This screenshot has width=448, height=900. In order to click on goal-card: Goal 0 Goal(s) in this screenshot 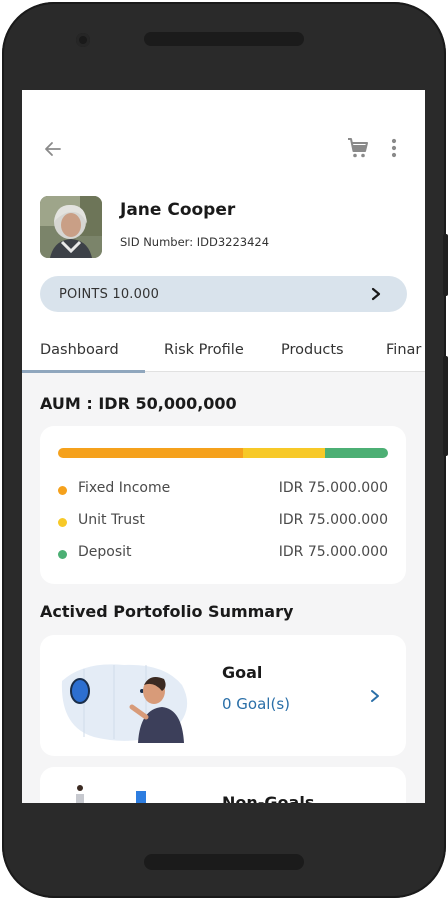, I will do `click(223, 695)`.